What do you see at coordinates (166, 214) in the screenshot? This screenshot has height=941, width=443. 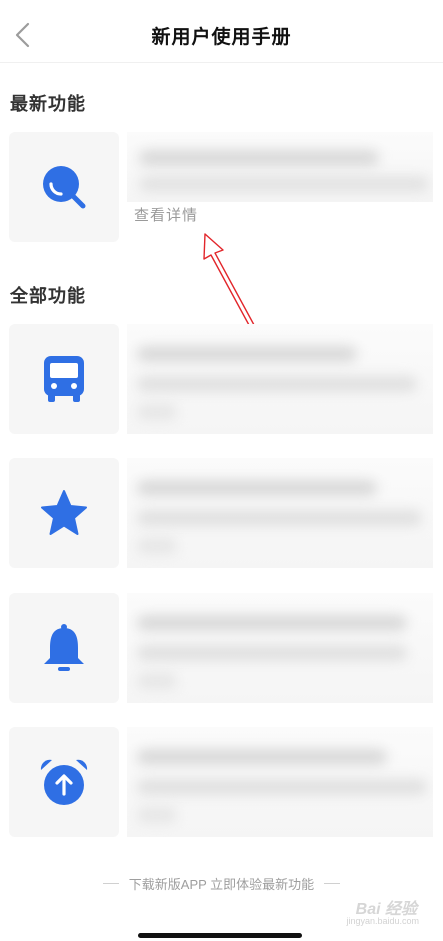 I see `view-details-link: 查看详情` at bounding box center [166, 214].